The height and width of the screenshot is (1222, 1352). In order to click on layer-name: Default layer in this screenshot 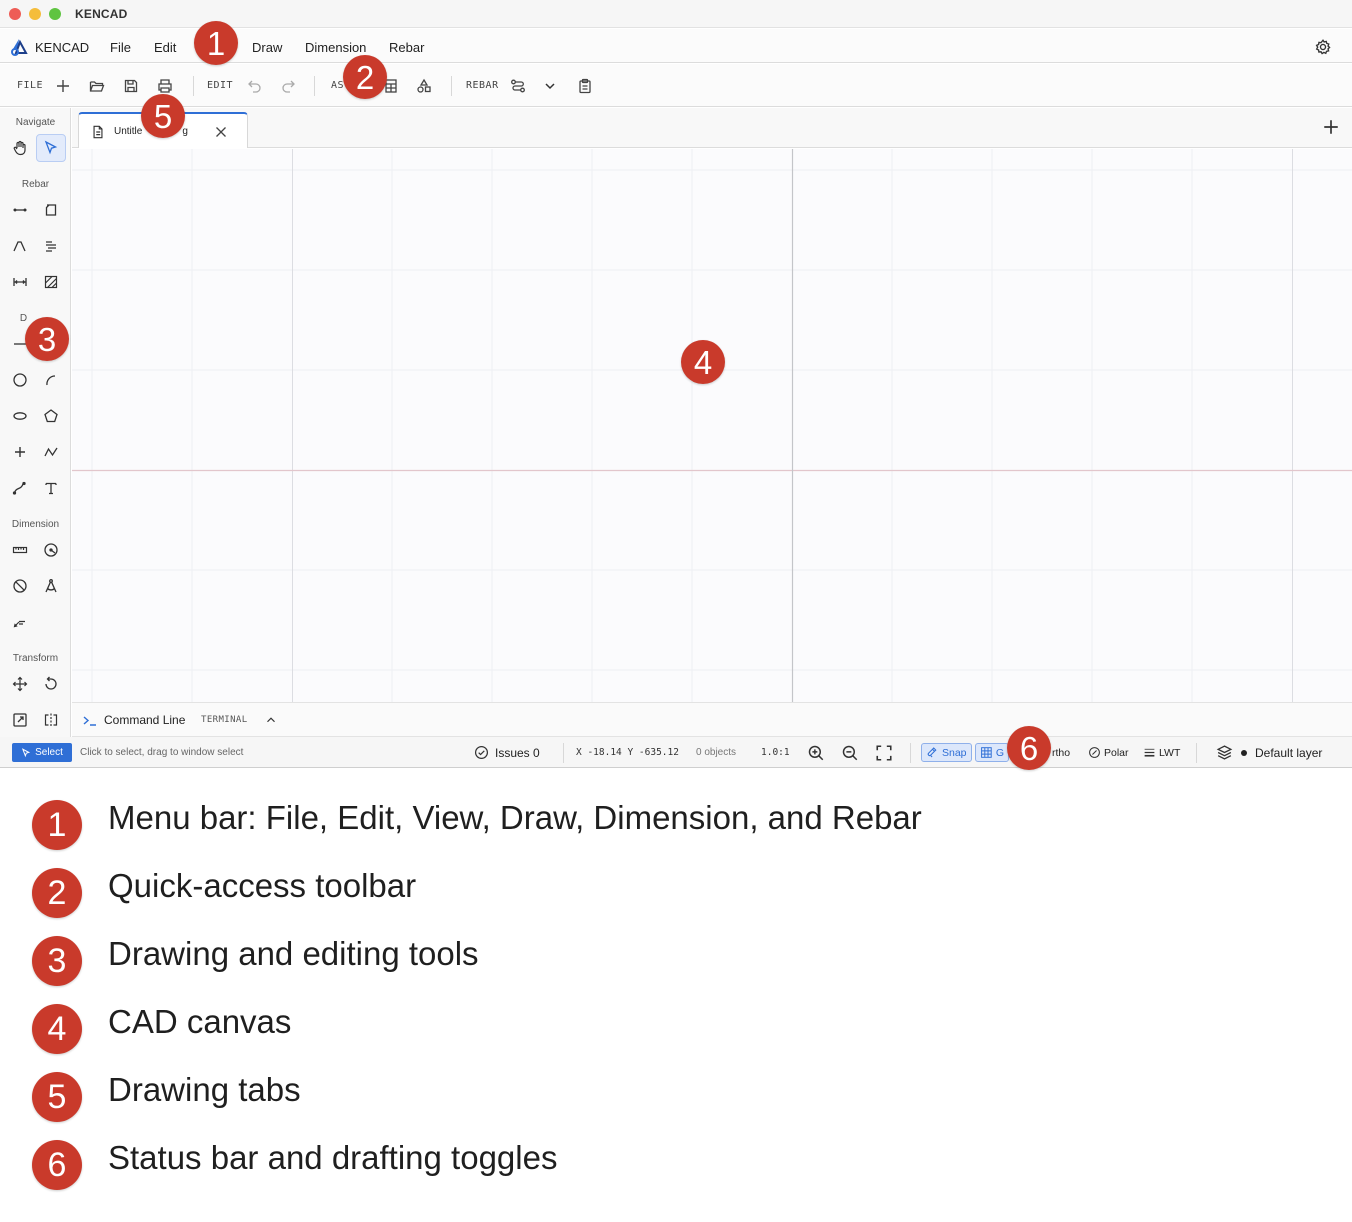, I will do `click(1289, 752)`.